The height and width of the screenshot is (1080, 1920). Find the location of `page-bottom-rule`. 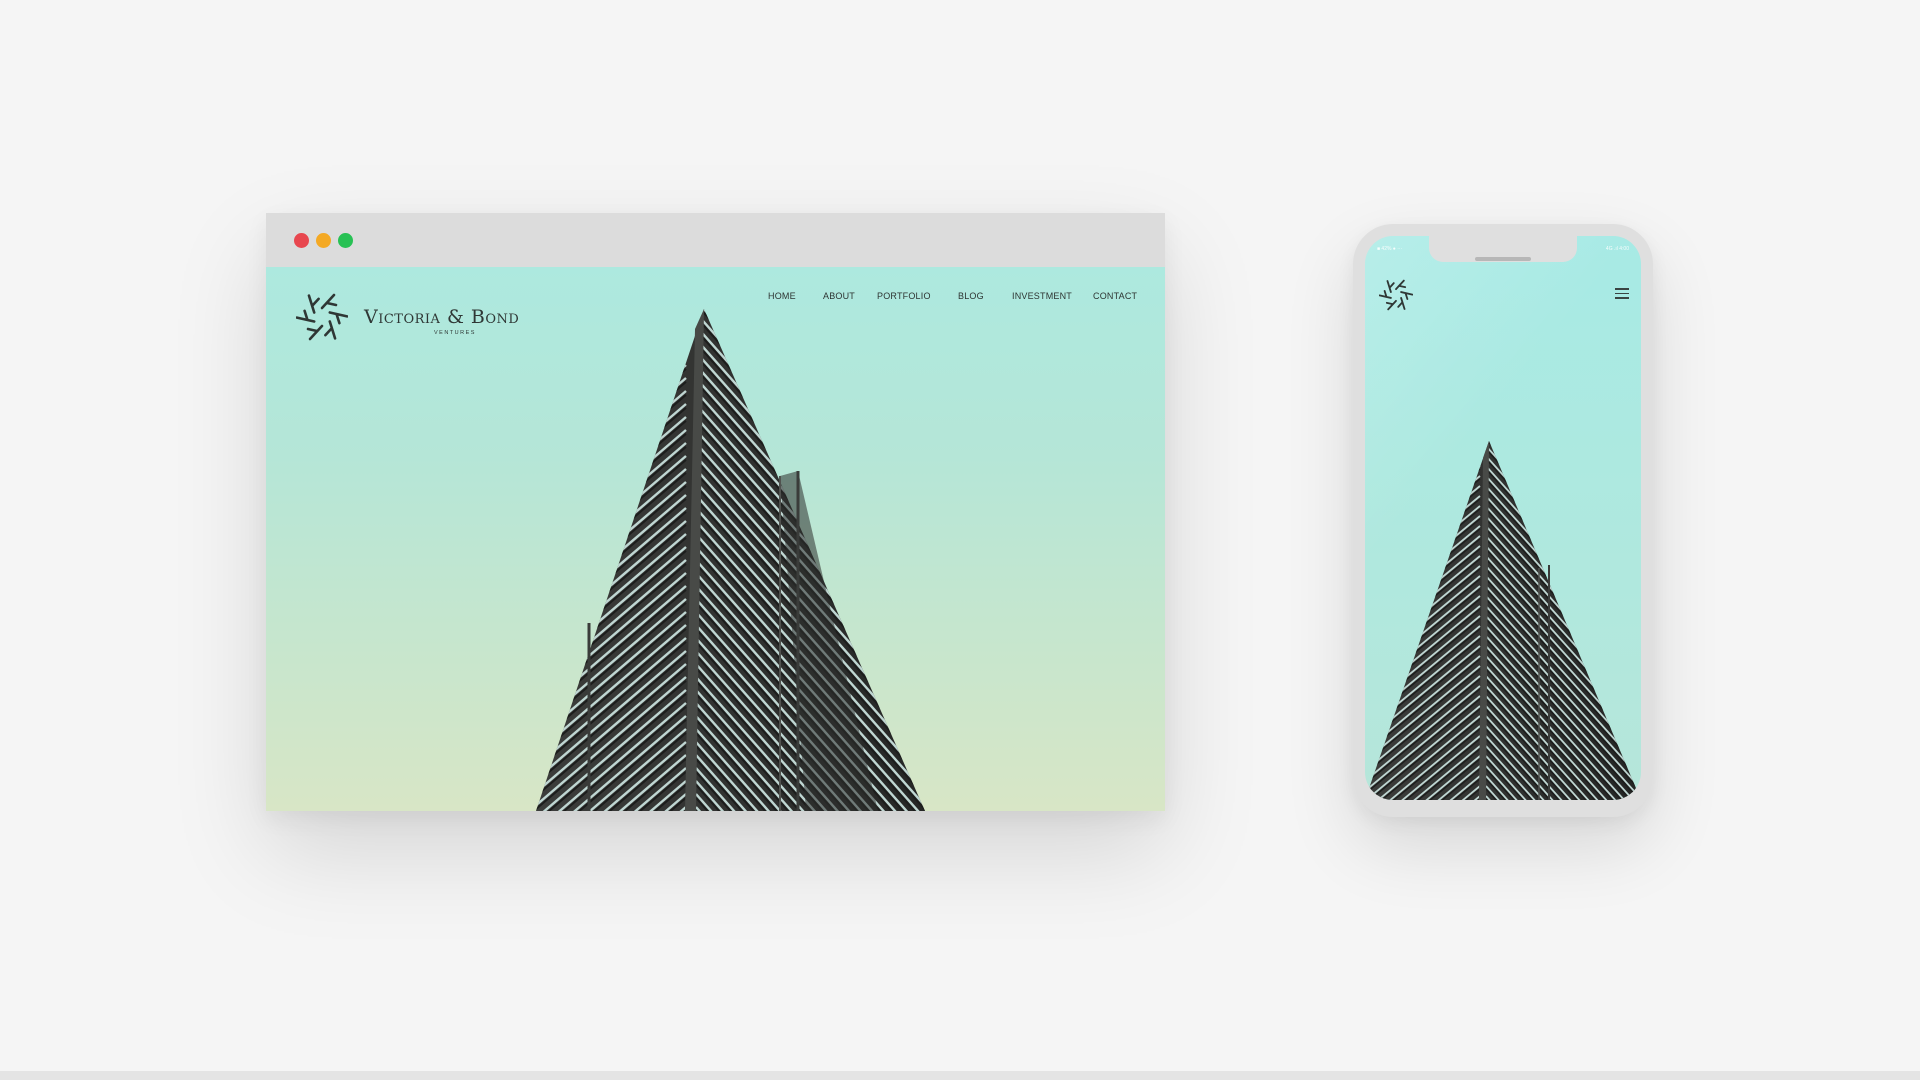

page-bottom-rule is located at coordinates (960, 1075).